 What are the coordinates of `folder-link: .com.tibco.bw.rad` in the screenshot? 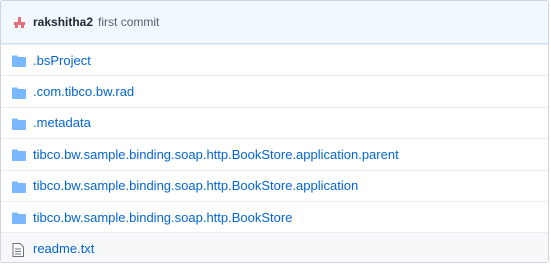 It's located at (83, 91).